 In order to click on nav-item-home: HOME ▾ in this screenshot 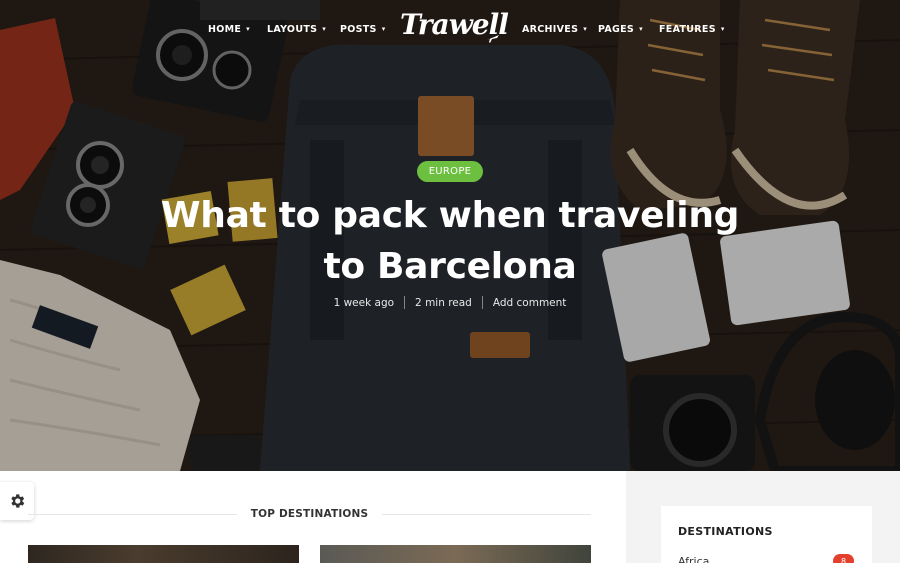, I will do `click(229, 29)`.